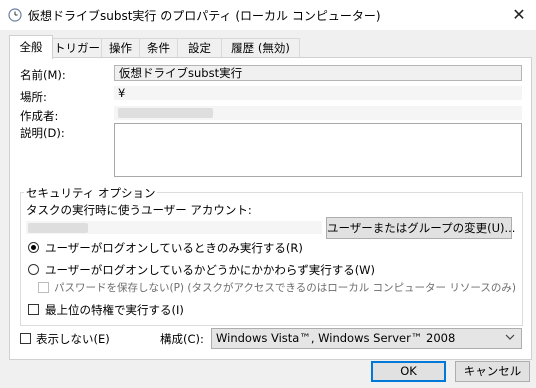 The image size is (536, 388). Describe the element at coordinates (114, 310) in the screenshot. I see `highest-privileges-label: 最上位の特権で実行する(I)` at that location.